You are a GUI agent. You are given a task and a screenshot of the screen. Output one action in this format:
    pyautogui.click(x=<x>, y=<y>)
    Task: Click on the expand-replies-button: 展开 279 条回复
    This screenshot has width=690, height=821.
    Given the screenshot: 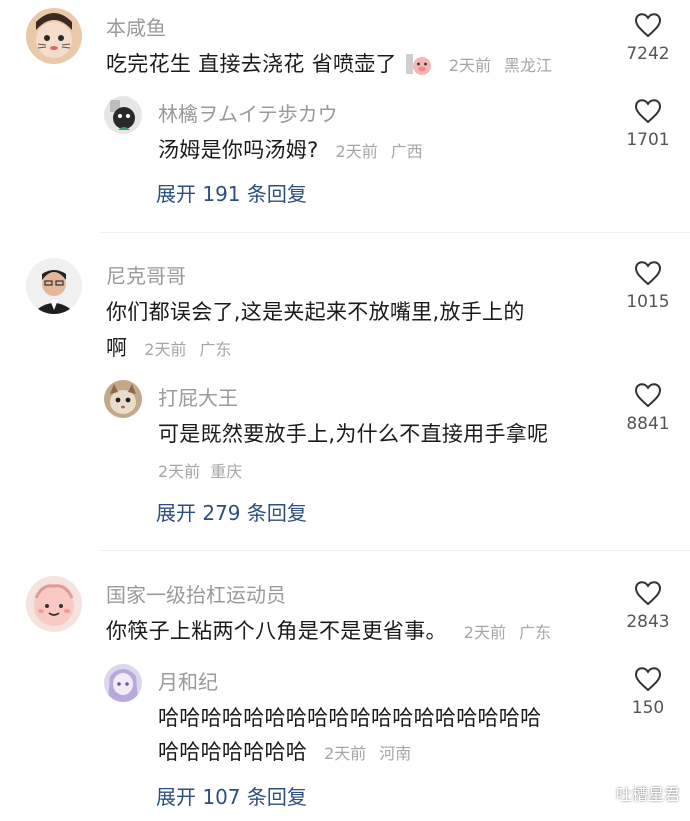 What is the action you would take?
    pyautogui.click(x=231, y=511)
    